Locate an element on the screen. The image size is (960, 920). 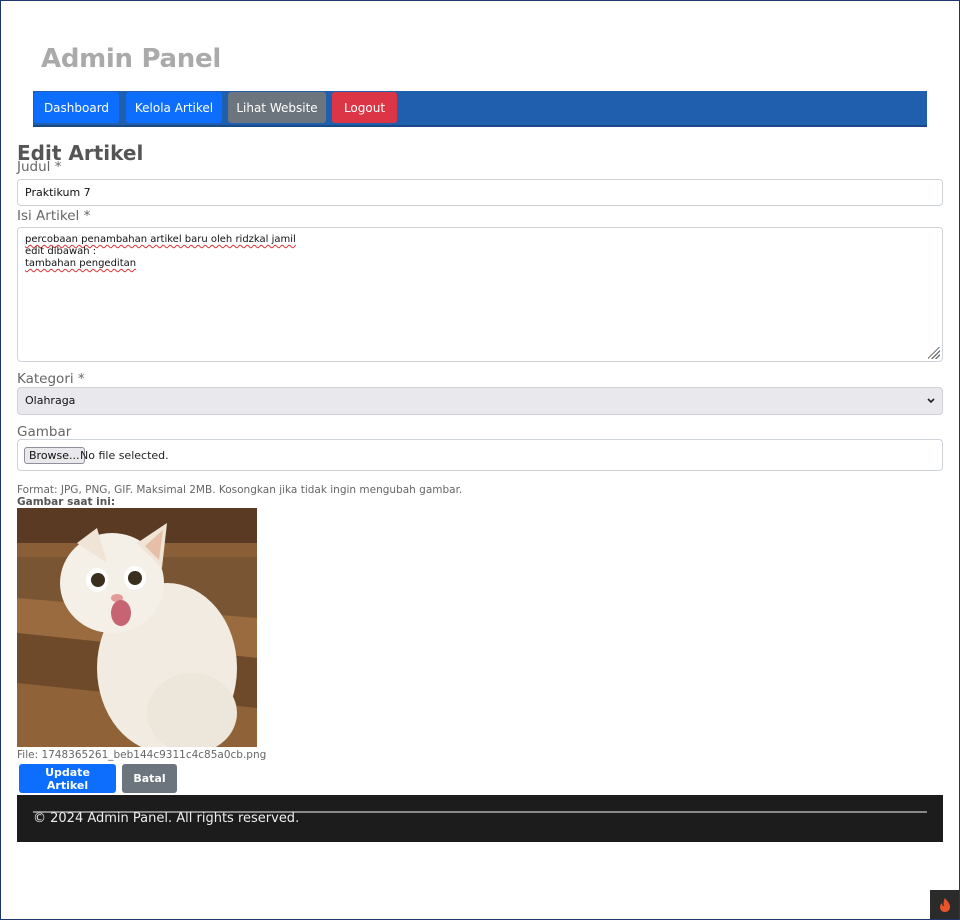
nav-logout-button: Logout is located at coordinates (364, 107).